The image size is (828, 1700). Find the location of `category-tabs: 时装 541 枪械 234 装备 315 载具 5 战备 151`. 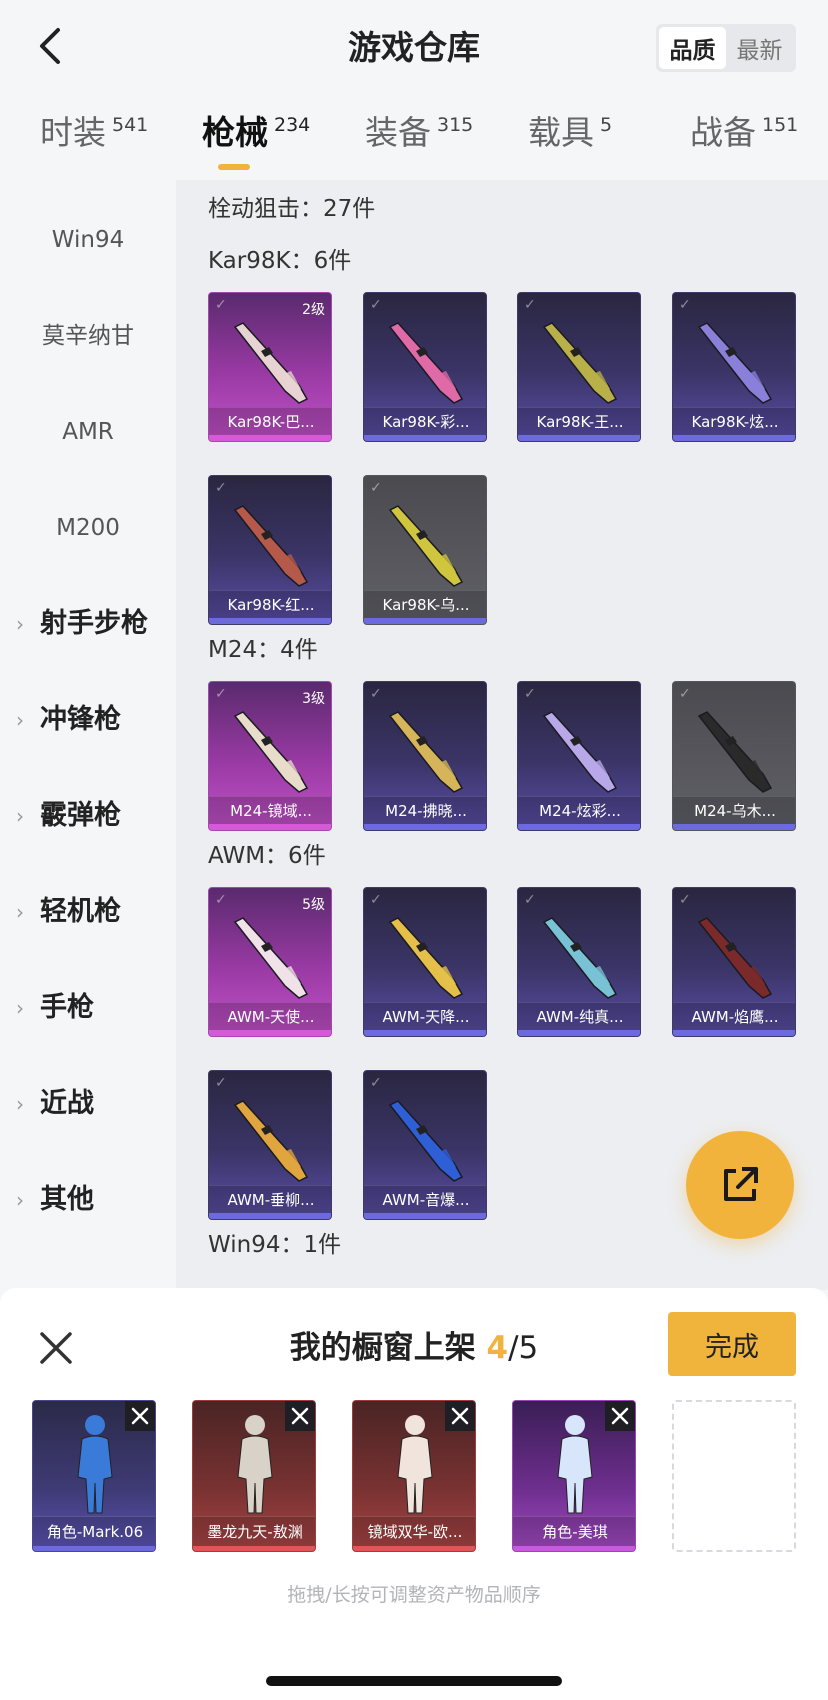

category-tabs: 时装 541 枪械 234 装备 315 载具 5 战备 151 is located at coordinates (414, 140).